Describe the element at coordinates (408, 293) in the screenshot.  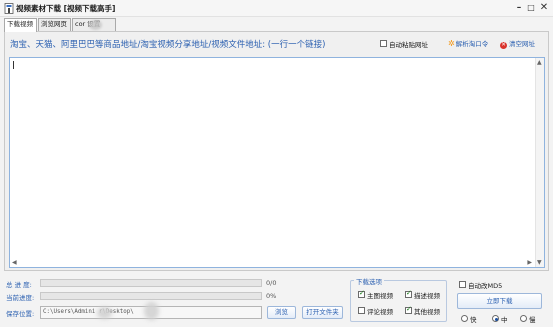
I see `desc-video-checkbox` at that location.